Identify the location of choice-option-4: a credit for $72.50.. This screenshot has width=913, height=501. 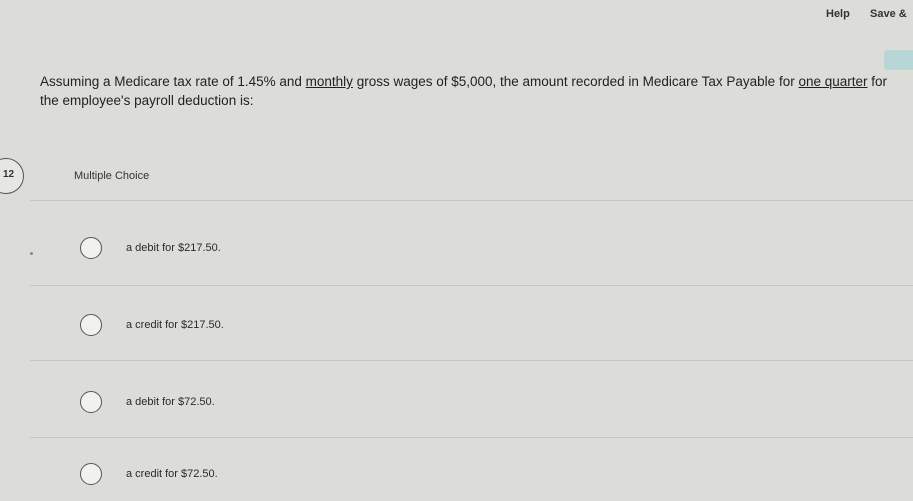
(149, 474).